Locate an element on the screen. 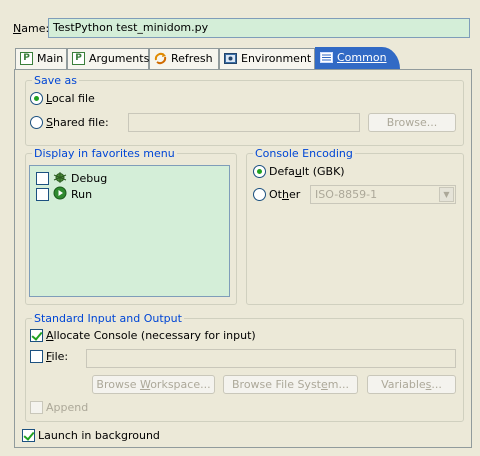 The image size is (480, 456). run-play-icon is located at coordinates (60, 194).